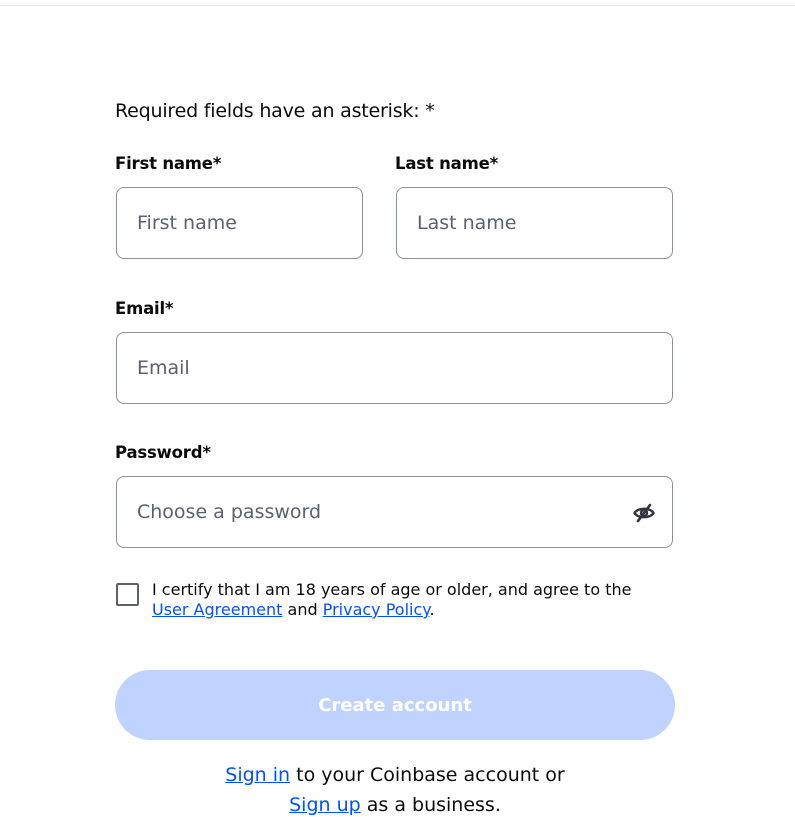 The height and width of the screenshot is (817, 795). I want to click on password-input, so click(394, 512).